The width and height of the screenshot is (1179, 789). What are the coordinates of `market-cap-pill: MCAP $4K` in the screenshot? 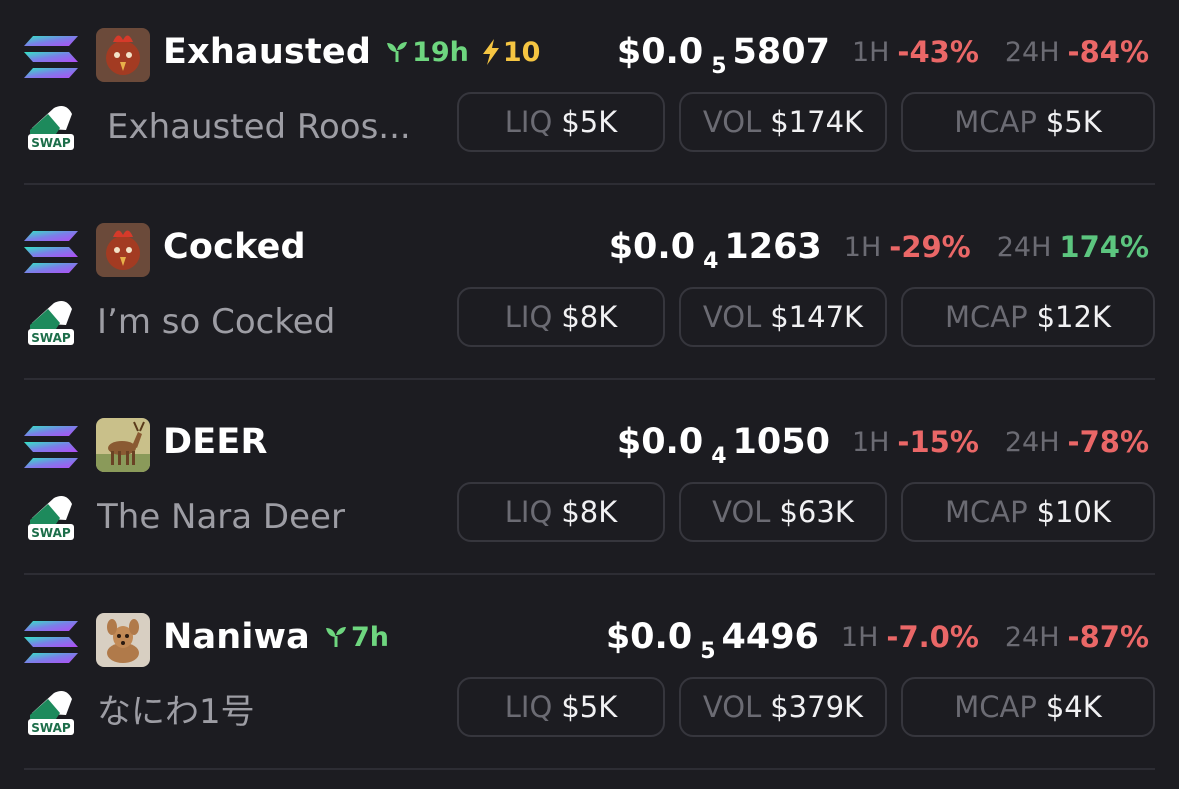 It's located at (1028, 707).